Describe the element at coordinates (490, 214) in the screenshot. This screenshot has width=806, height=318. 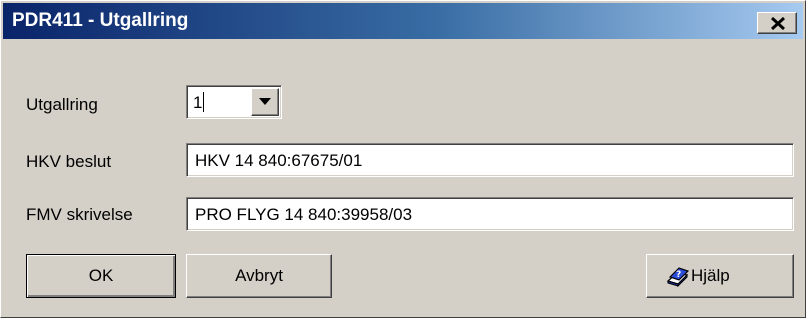
I see `fmv-skrivelse-field: PRO FLYG 14 840:39958/03` at that location.